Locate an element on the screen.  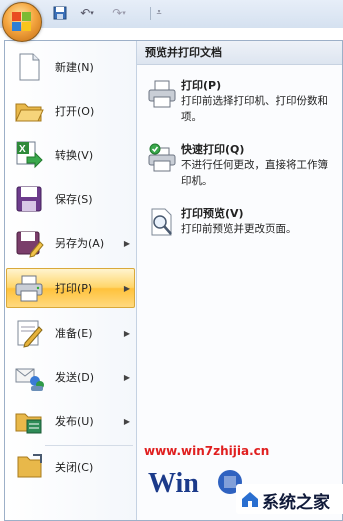
submenu-item-title: 打印(P) is located at coordinates (201, 85).